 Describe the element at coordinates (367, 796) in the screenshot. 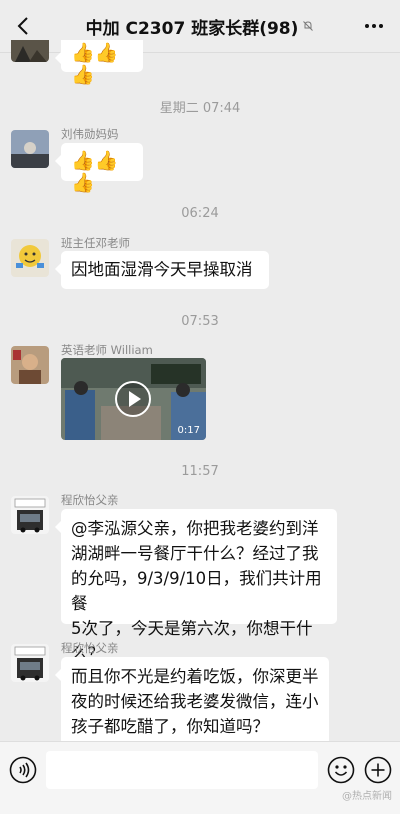

I see `watermark: @热点新闻` at that location.